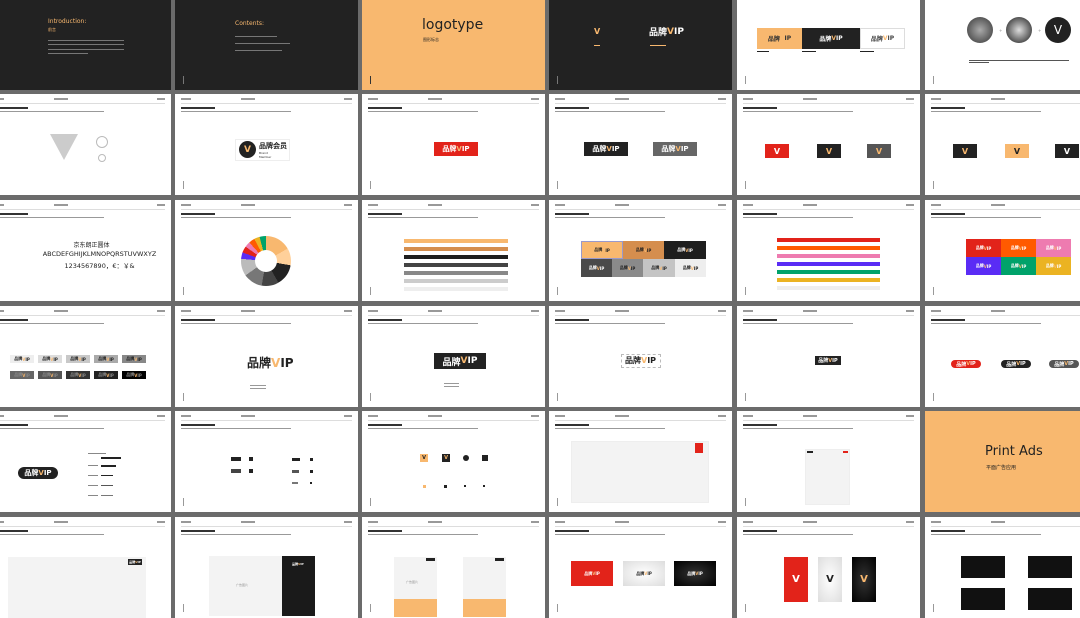 The image size is (1080, 618). Describe the element at coordinates (828, 144) in the screenshot. I see `slide-mark-variants: V V V` at that location.